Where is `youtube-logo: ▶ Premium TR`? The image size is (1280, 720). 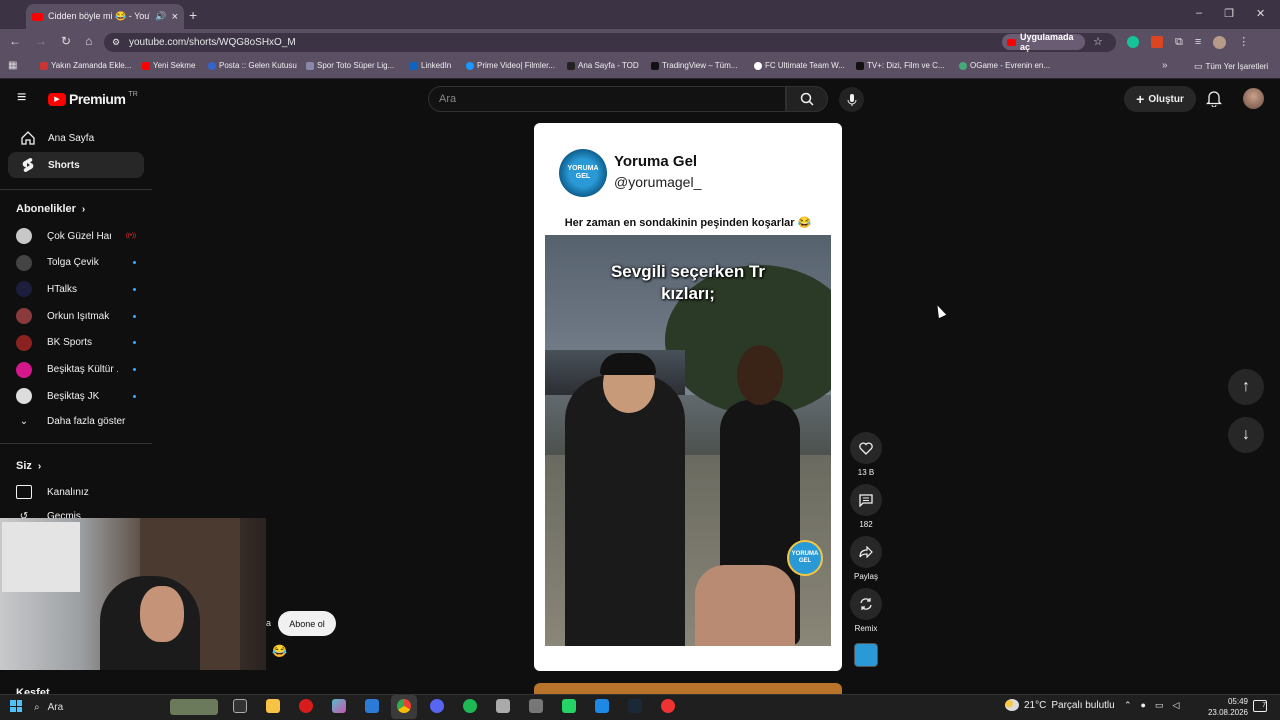 youtube-logo: ▶ Premium TR is located at coordinates (93, 99).